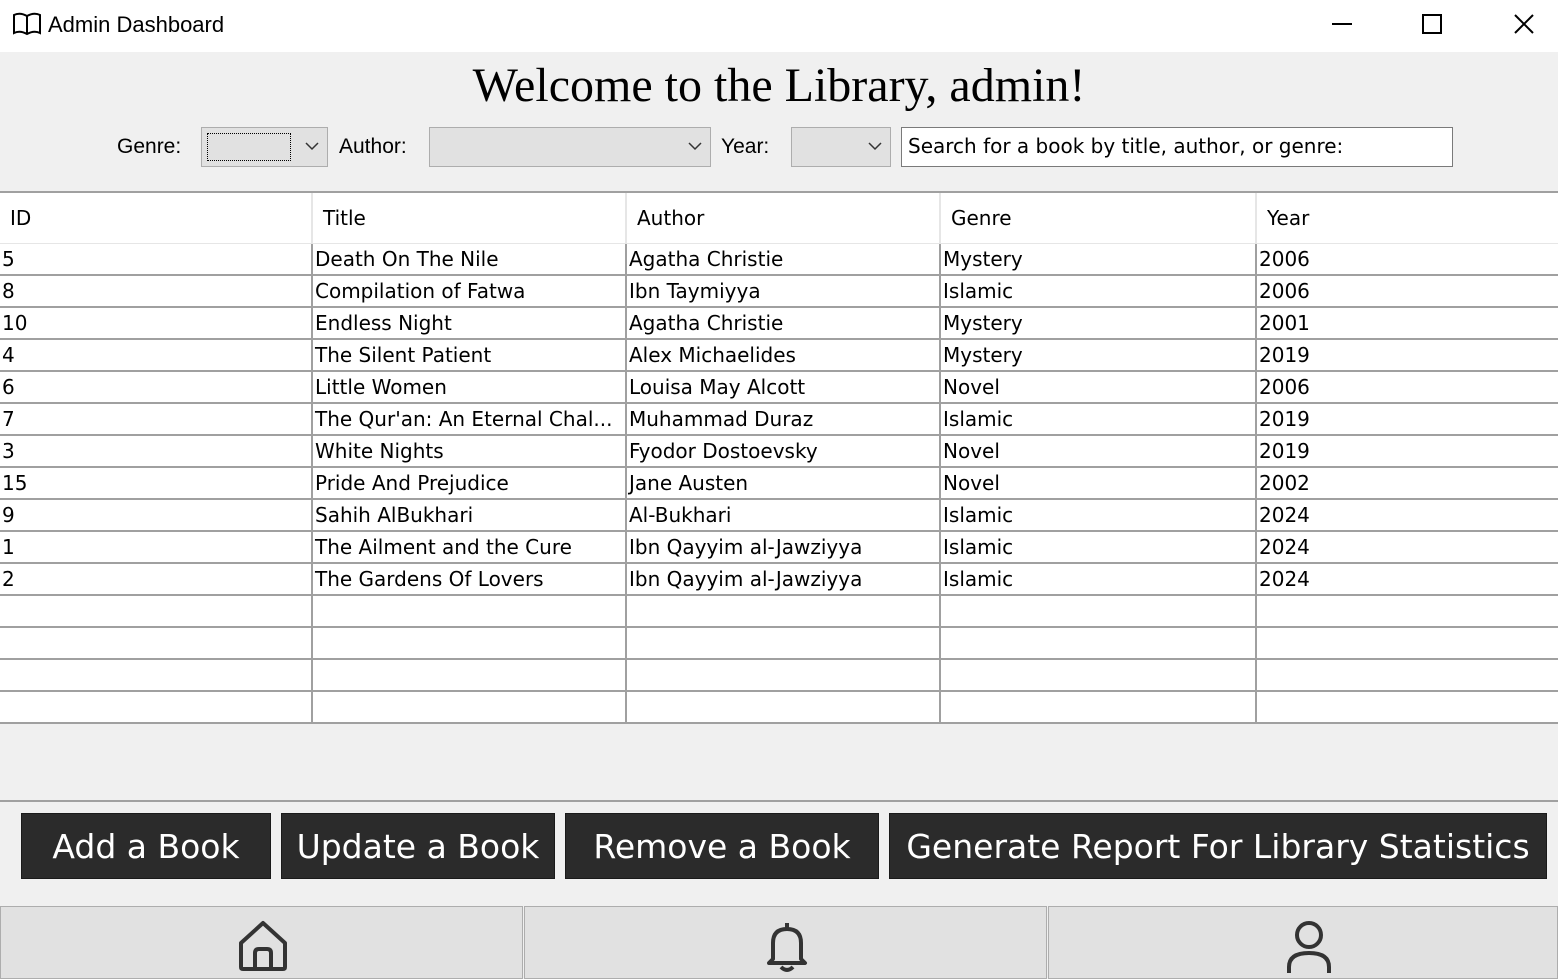 Image resolution: width=1558 pixels, height=979 pixels. I want to click on update-book-button: Update a Book, so click(418, 846).